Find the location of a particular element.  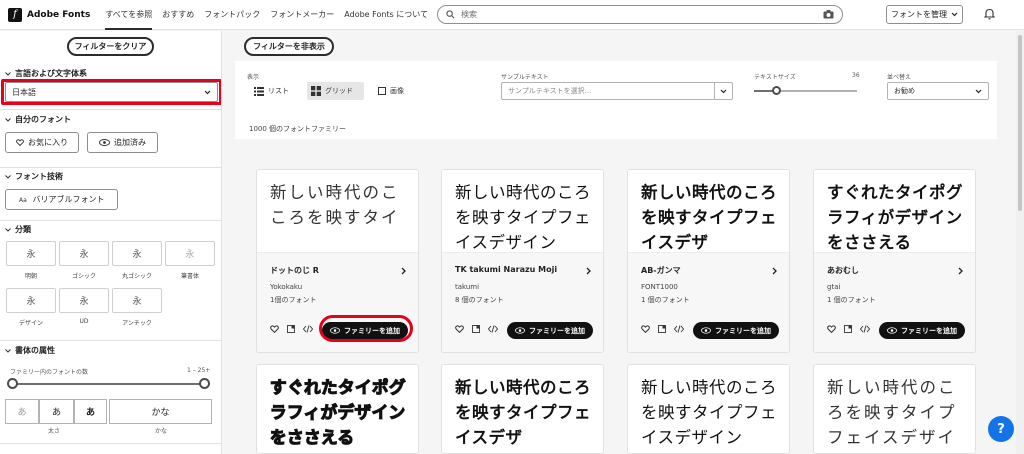

favorites-button: お気に入り is located at coordinates (42, 142).